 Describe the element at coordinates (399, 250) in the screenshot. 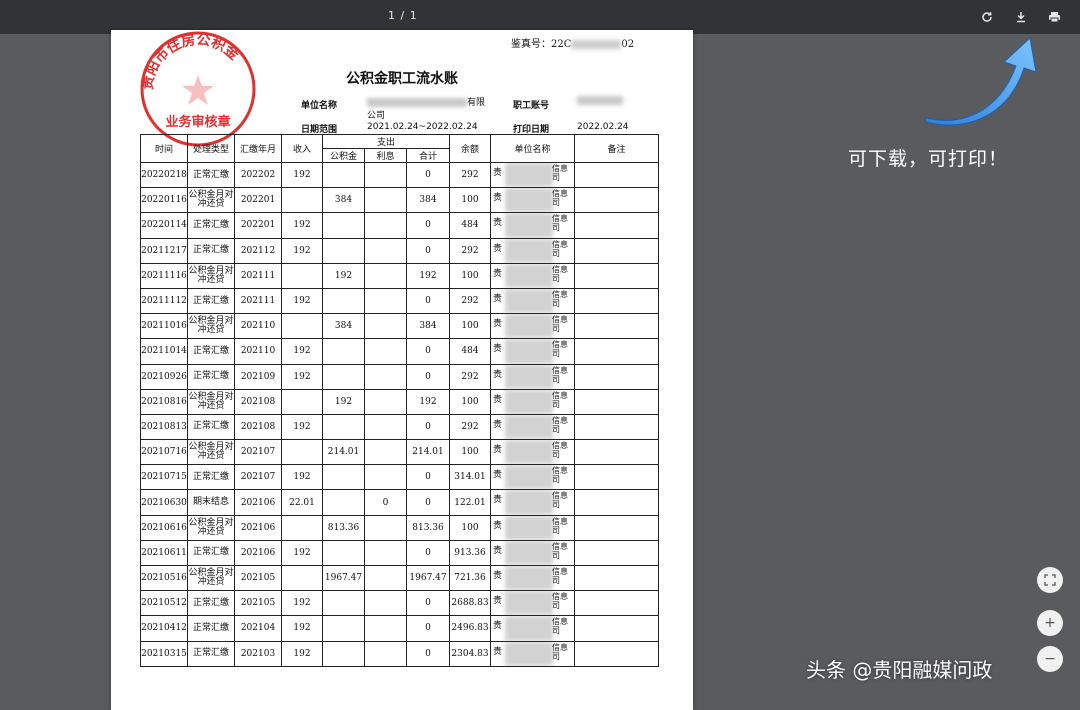

I see `table-row: 20211217 正常汇缴 202112 192 0 292 贵 信息司` at that location.